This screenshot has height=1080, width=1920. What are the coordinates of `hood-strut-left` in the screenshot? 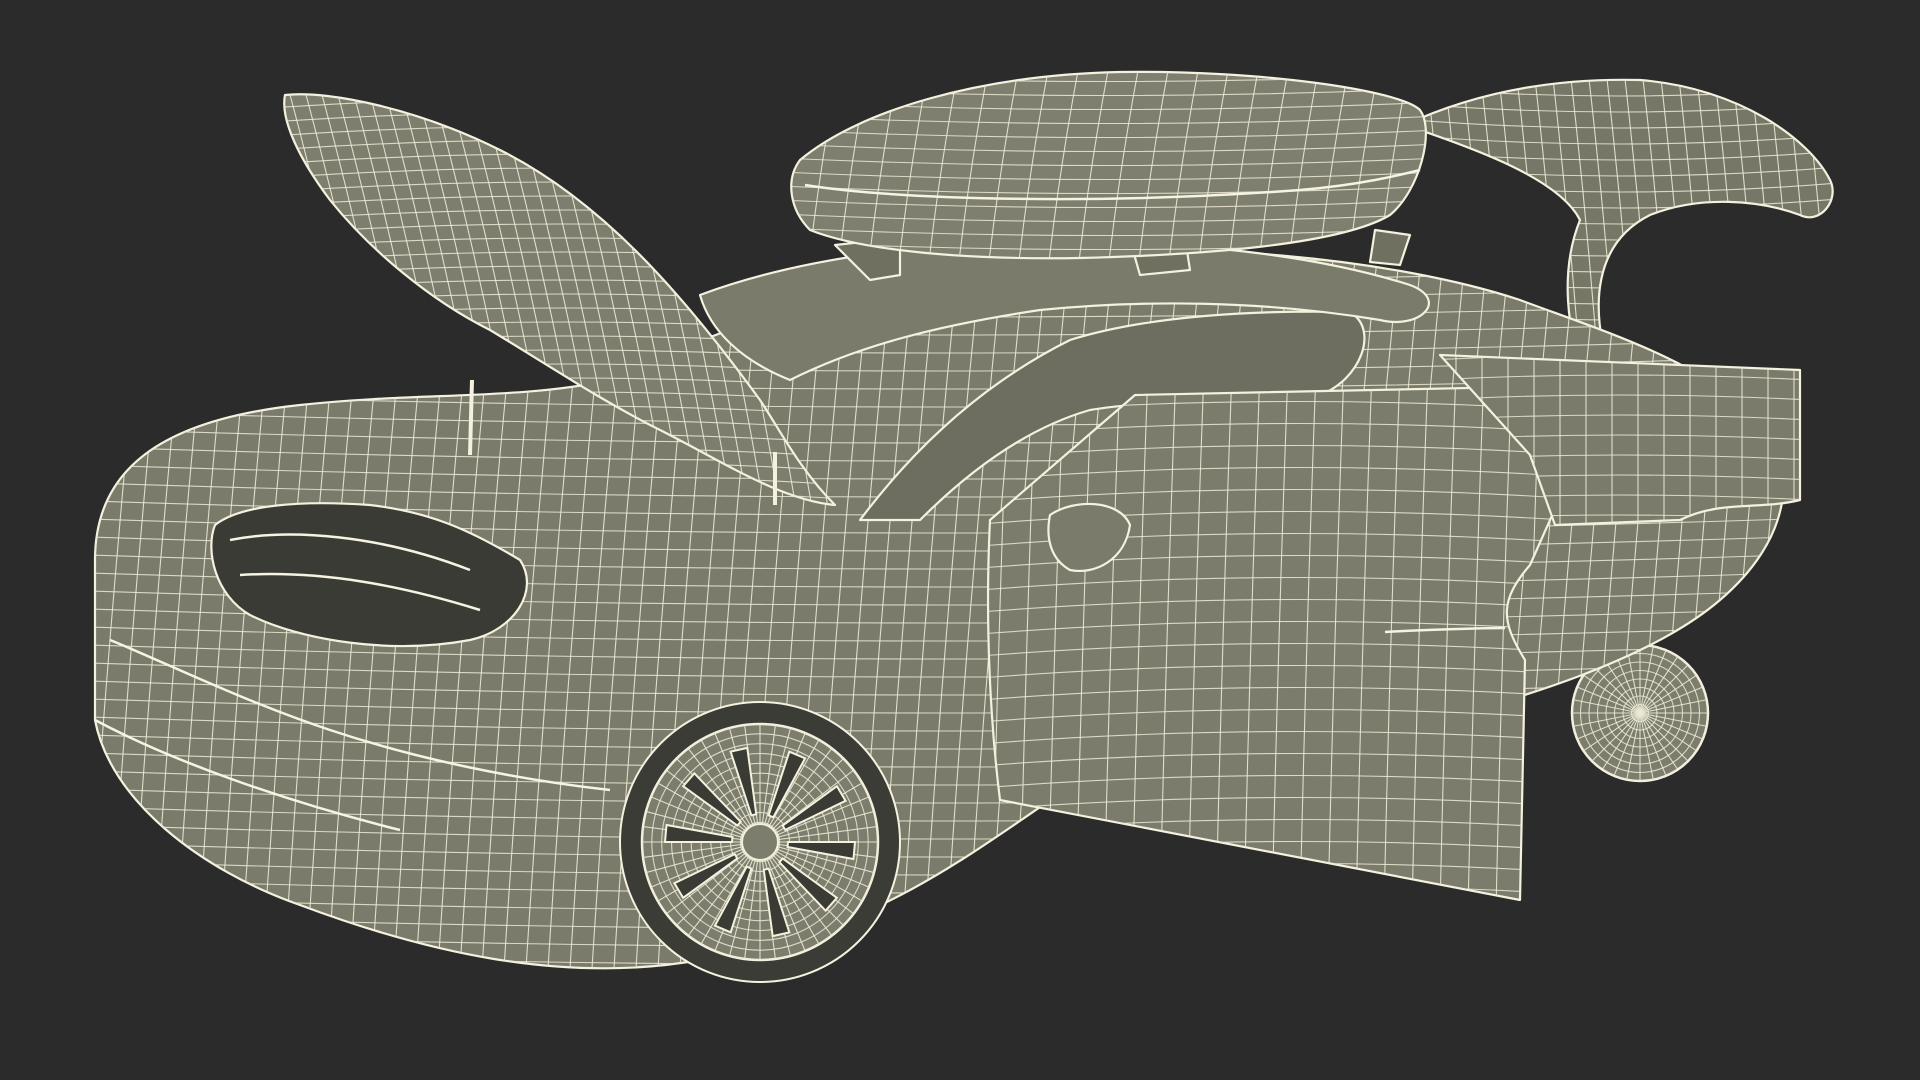 It's located at (471, 417).